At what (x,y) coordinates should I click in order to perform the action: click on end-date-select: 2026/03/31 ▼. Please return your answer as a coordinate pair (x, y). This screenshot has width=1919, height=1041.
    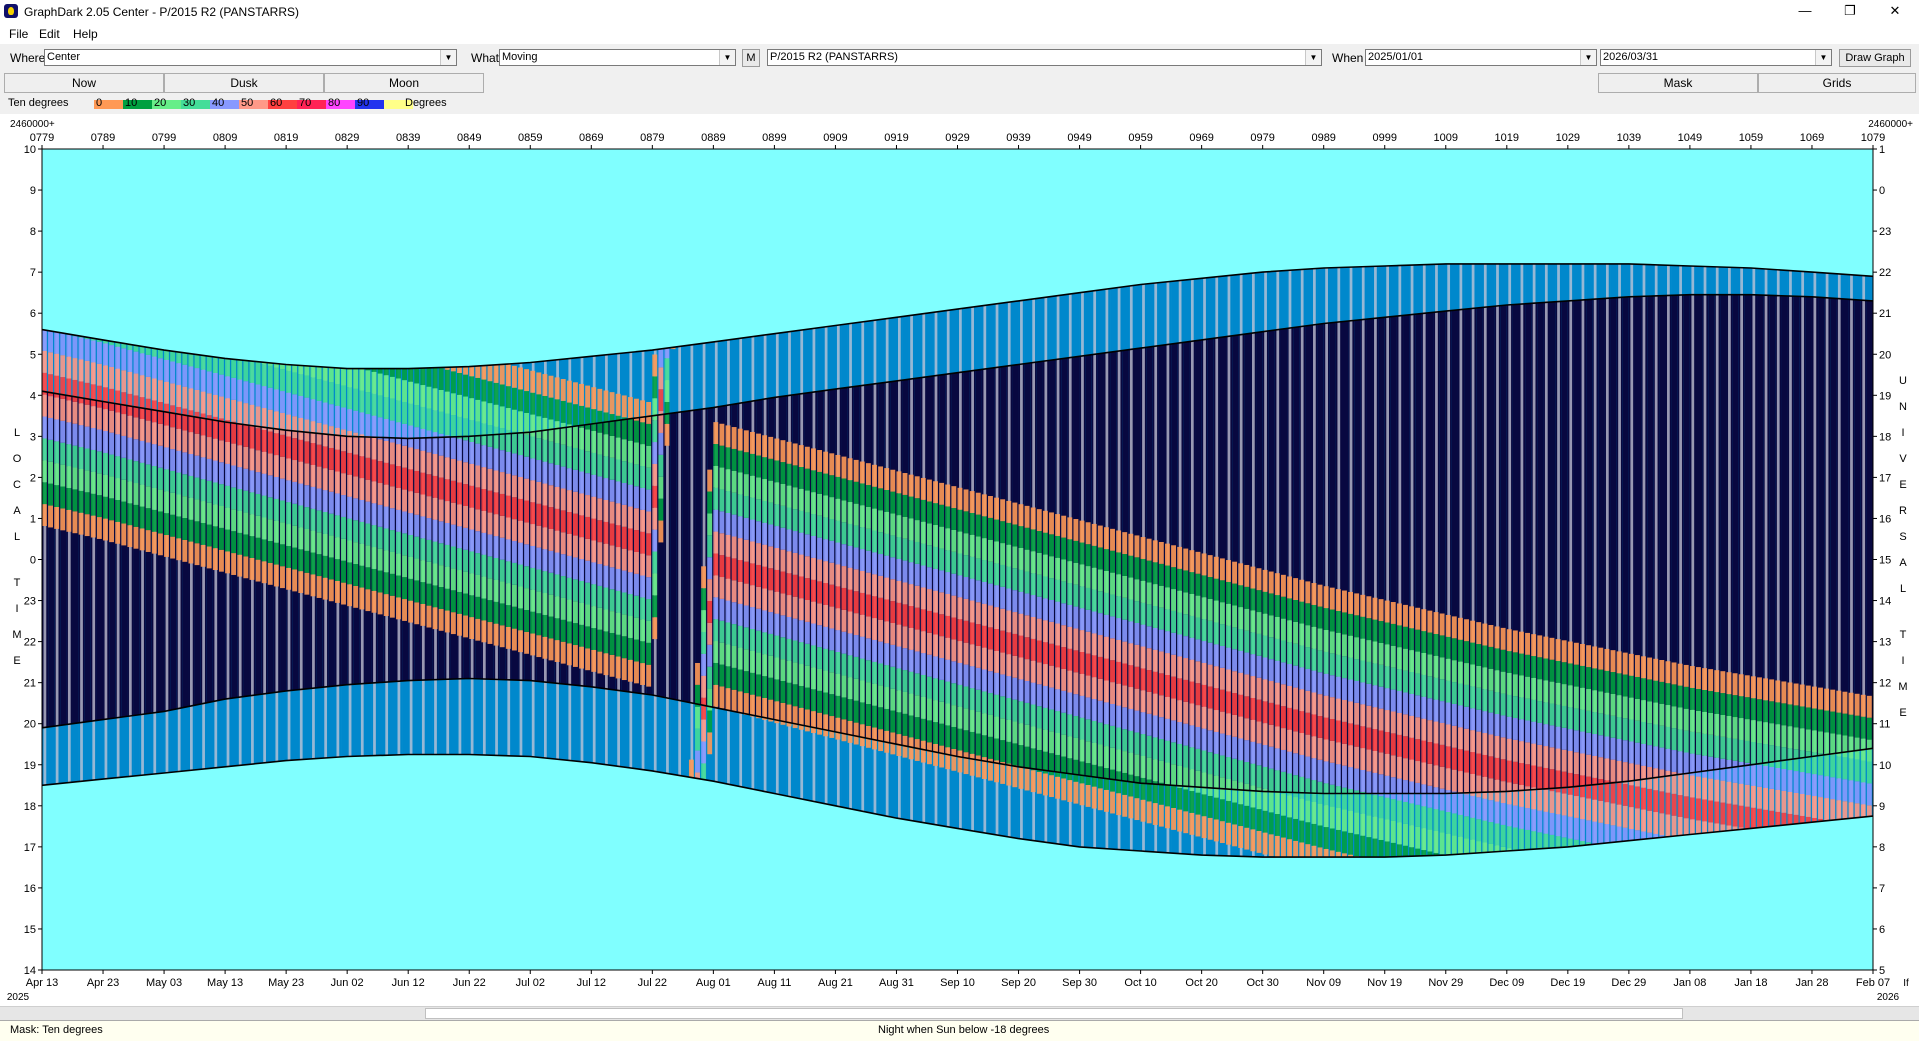
    Looking at the image, I should click on (1716, 57).